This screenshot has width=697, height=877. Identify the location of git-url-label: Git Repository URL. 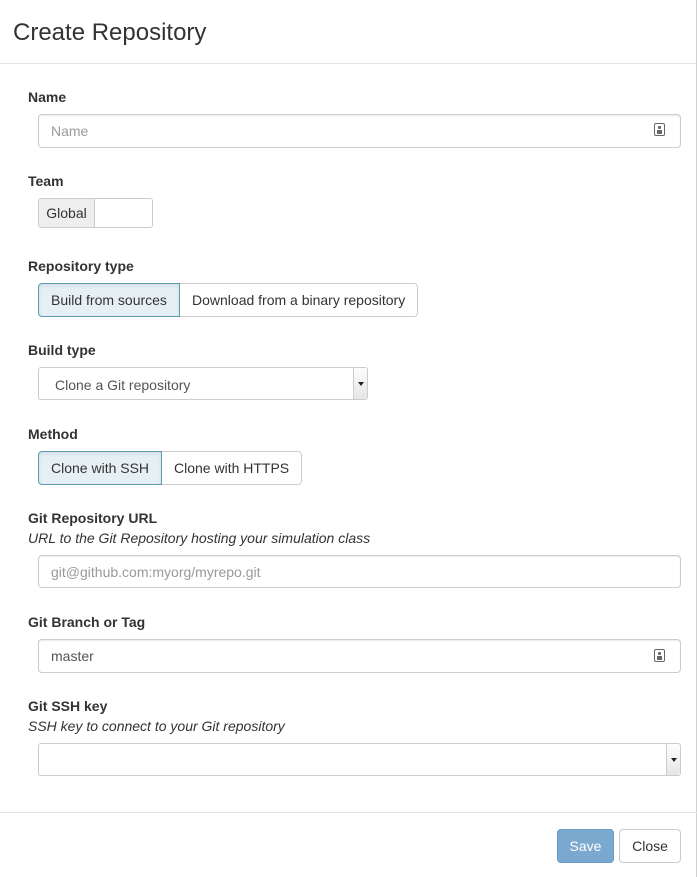
(93, 518).